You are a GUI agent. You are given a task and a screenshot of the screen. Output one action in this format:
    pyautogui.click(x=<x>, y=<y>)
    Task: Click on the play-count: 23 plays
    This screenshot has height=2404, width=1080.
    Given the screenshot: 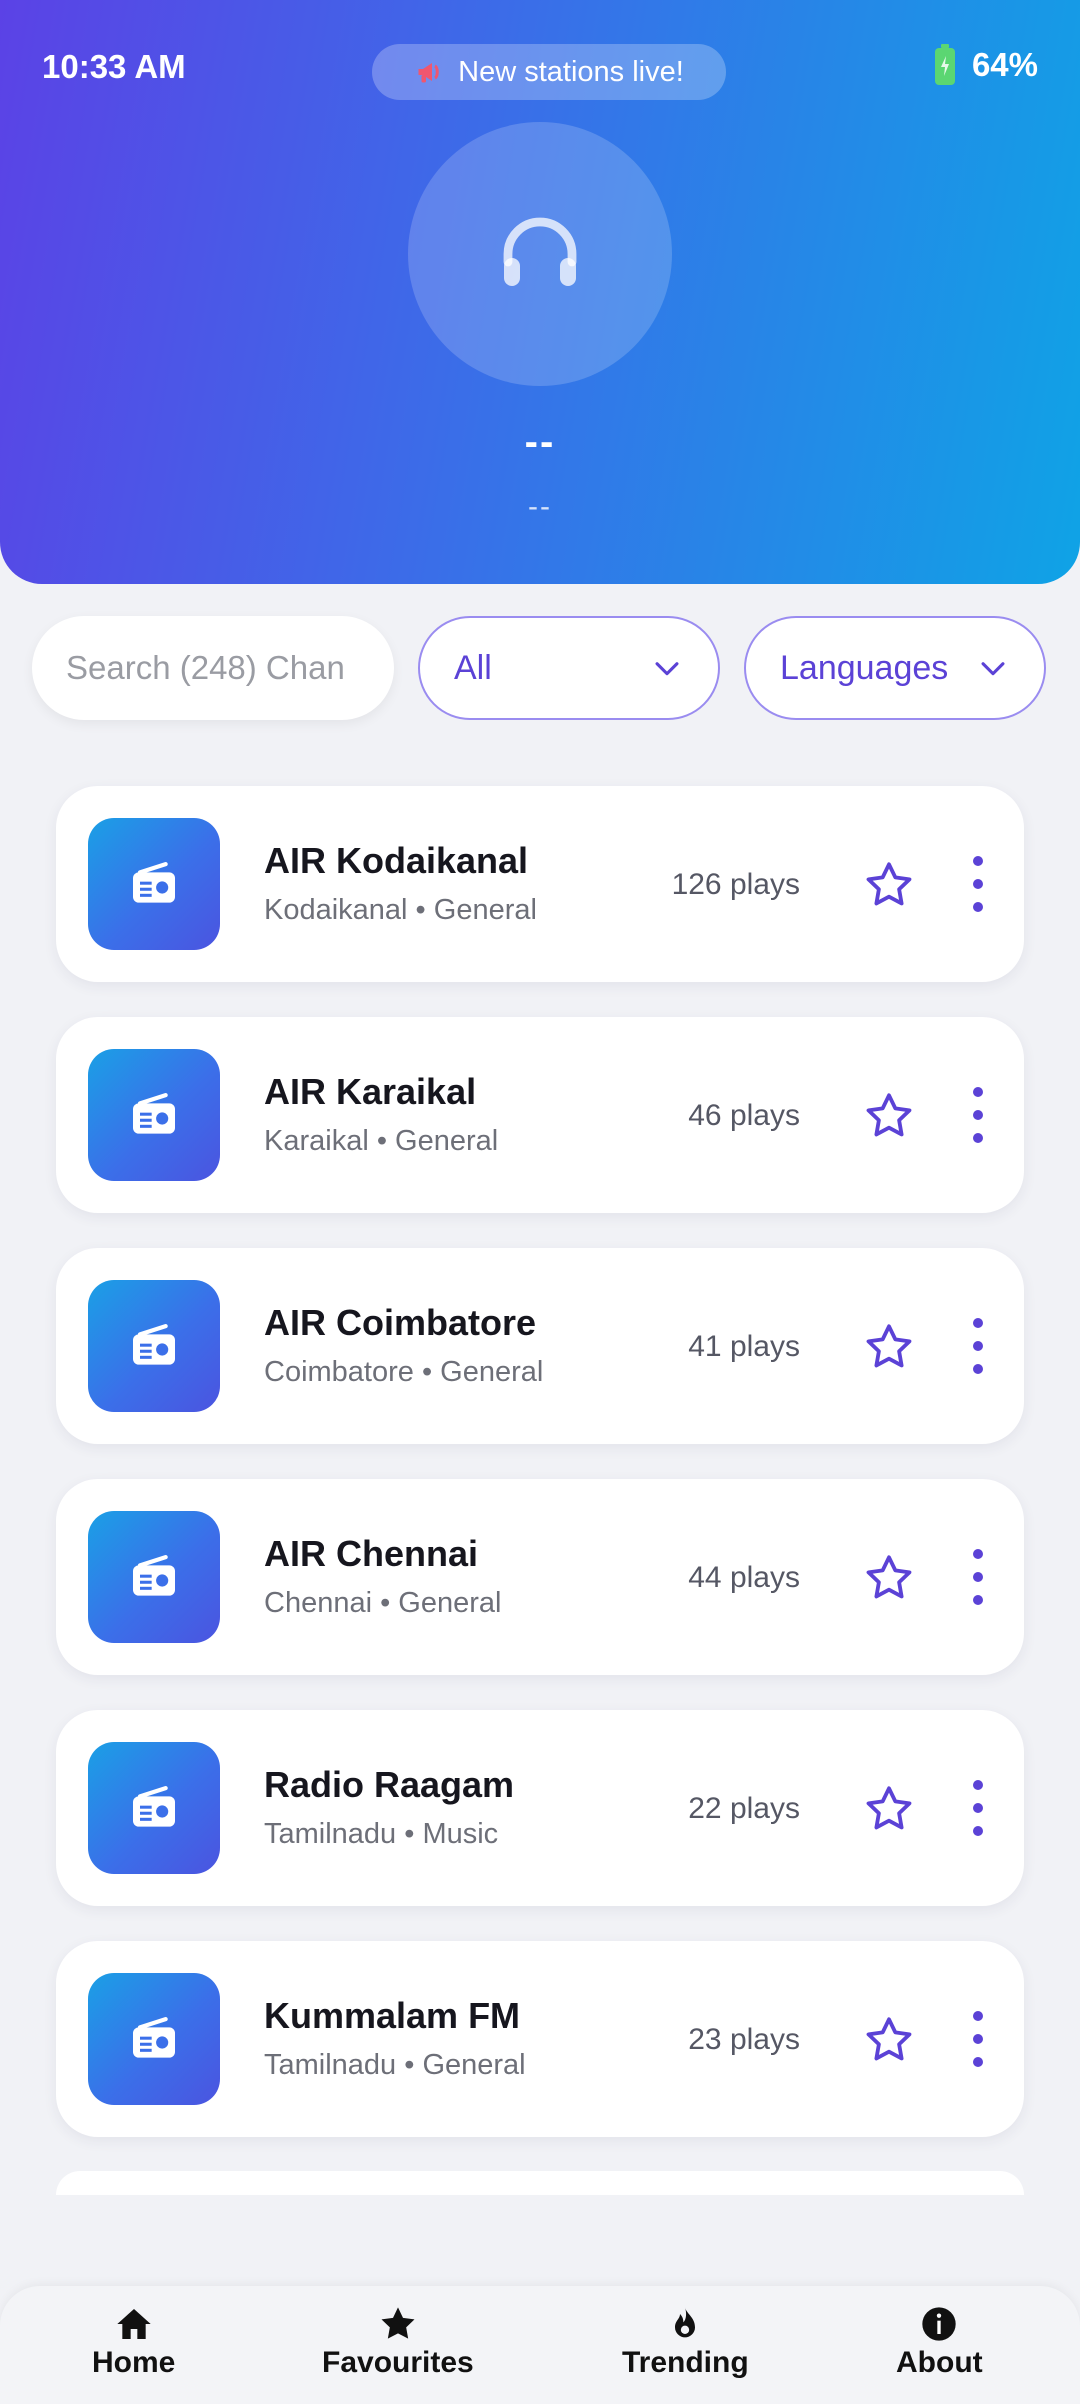 What is the action you would take?
    pyautogui.click(x=744, y=2039)
    